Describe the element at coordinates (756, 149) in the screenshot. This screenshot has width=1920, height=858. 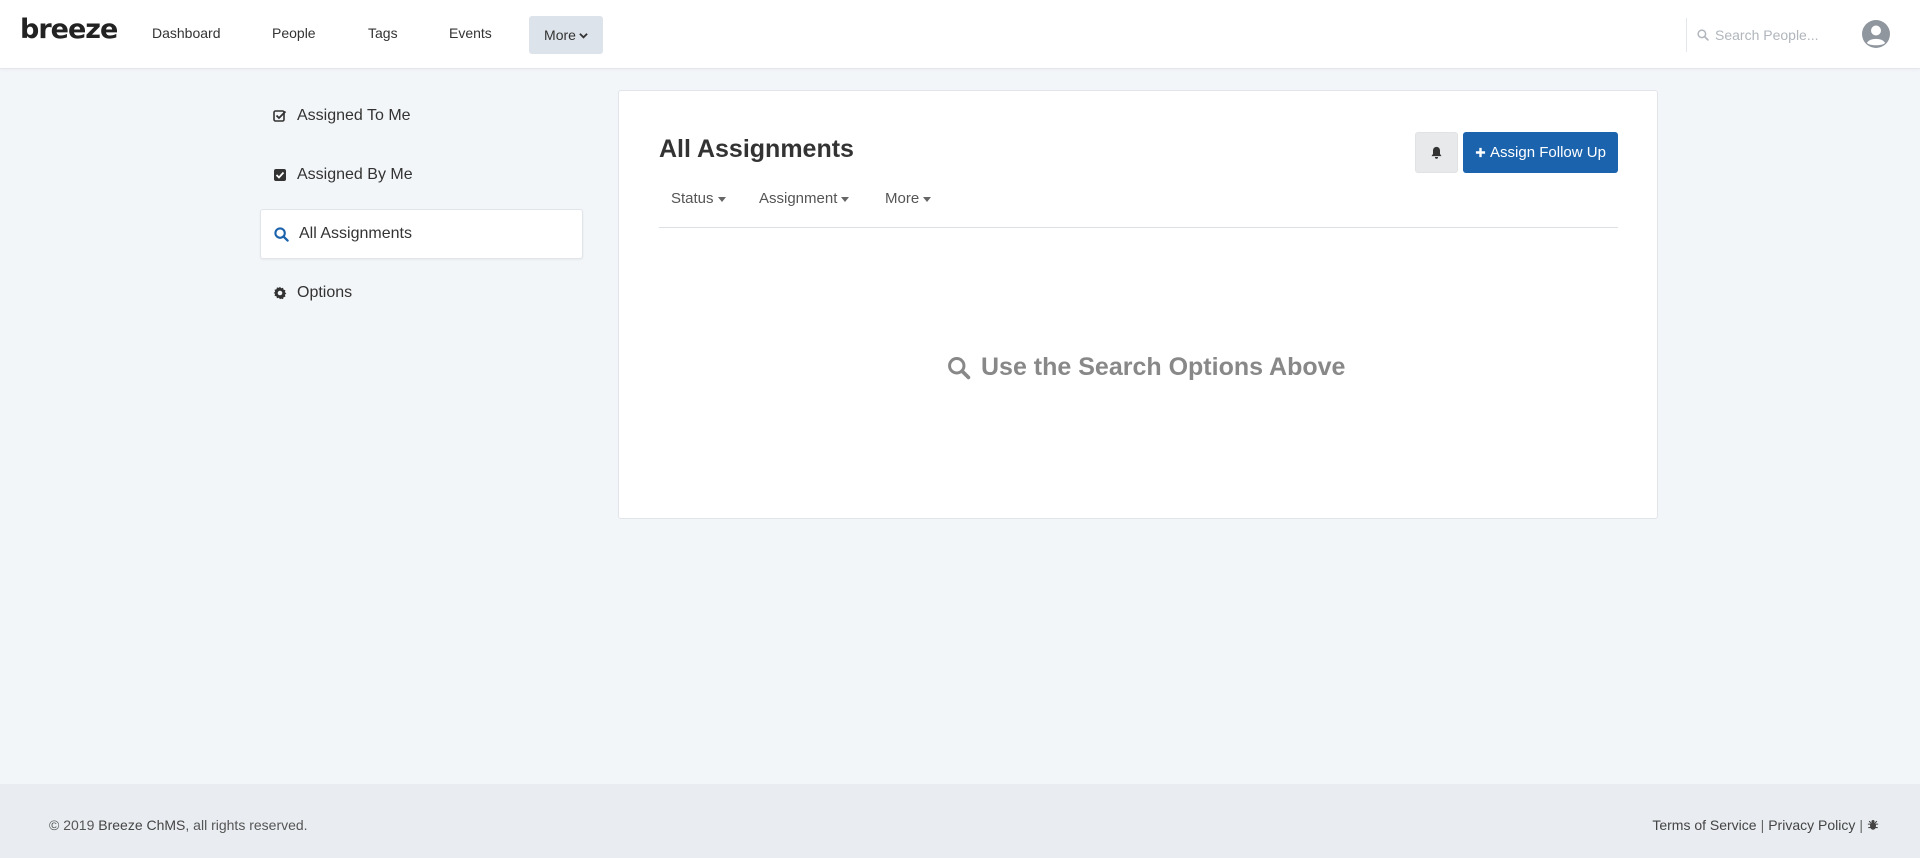
I see `page-title: All Assignments` at that location.